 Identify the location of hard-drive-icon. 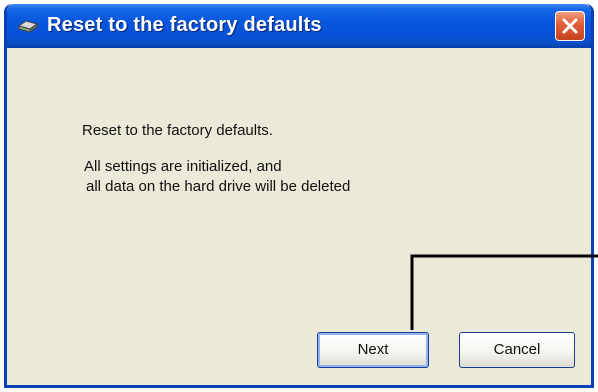
(28, 26).